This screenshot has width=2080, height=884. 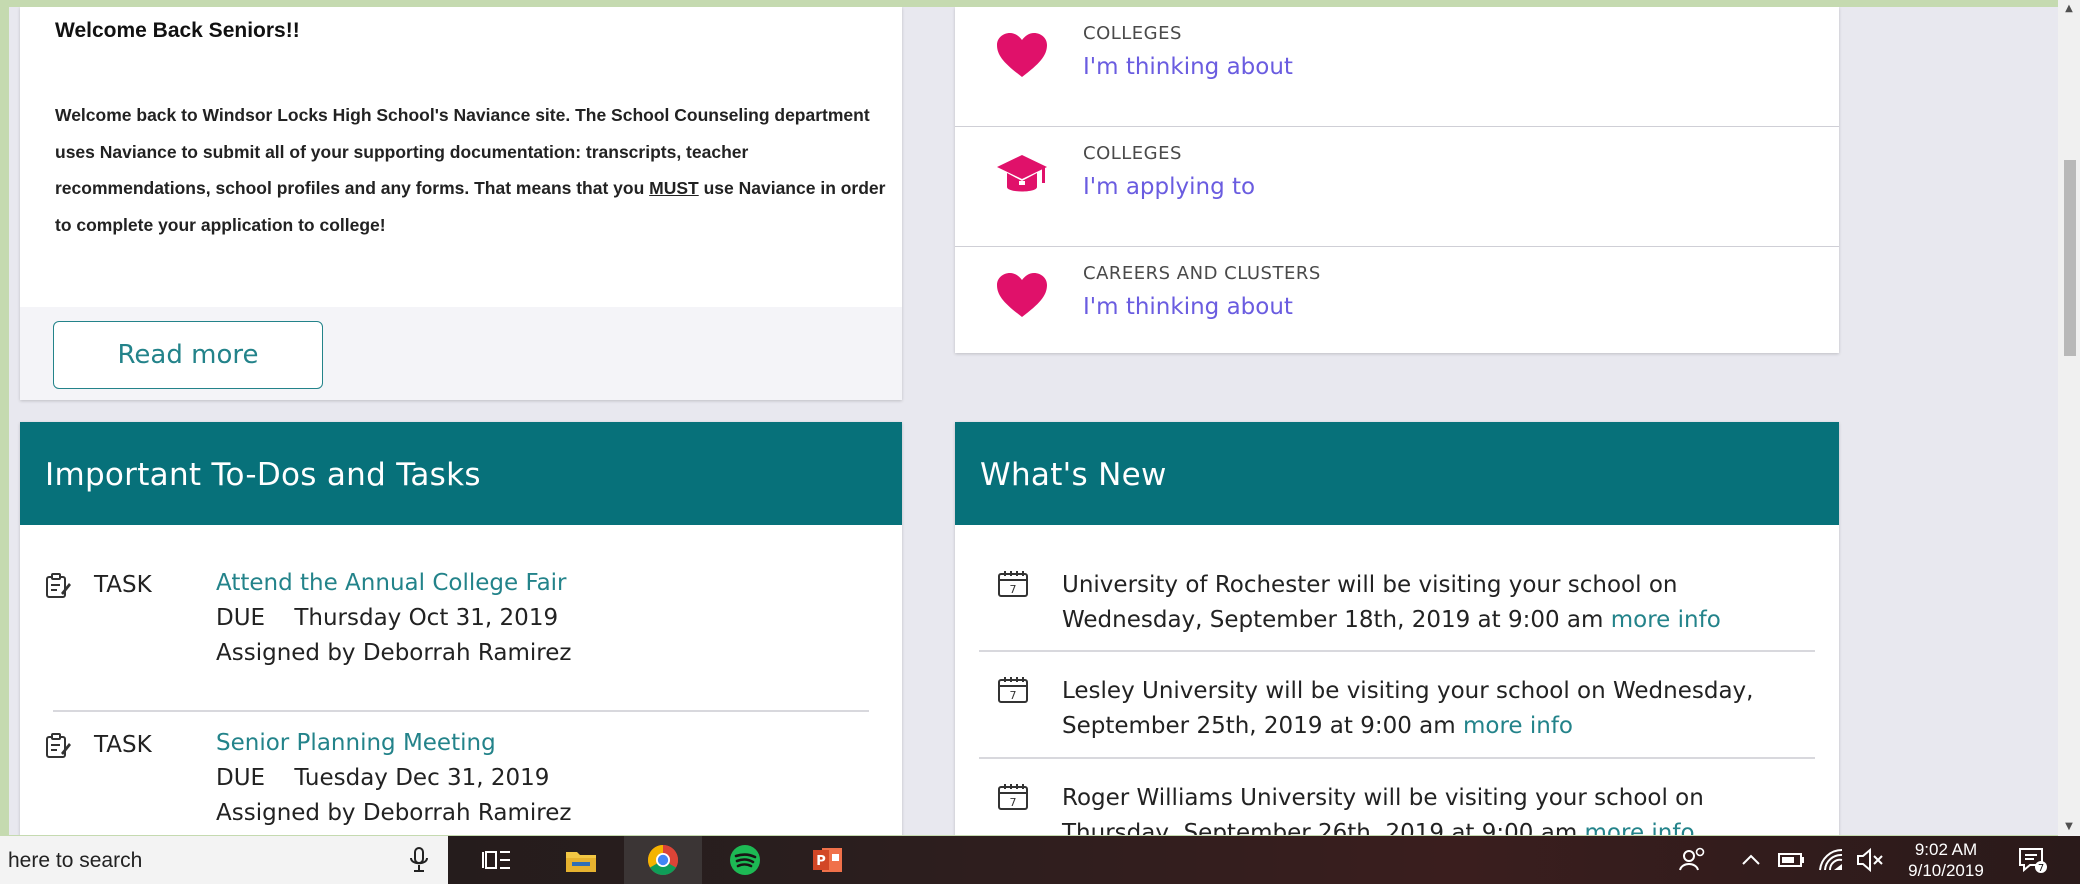 What do you see at coordinates (674, 188) in the screenshot?
I see `welcome-body-must: MUST` at bounding box center [674, 188].